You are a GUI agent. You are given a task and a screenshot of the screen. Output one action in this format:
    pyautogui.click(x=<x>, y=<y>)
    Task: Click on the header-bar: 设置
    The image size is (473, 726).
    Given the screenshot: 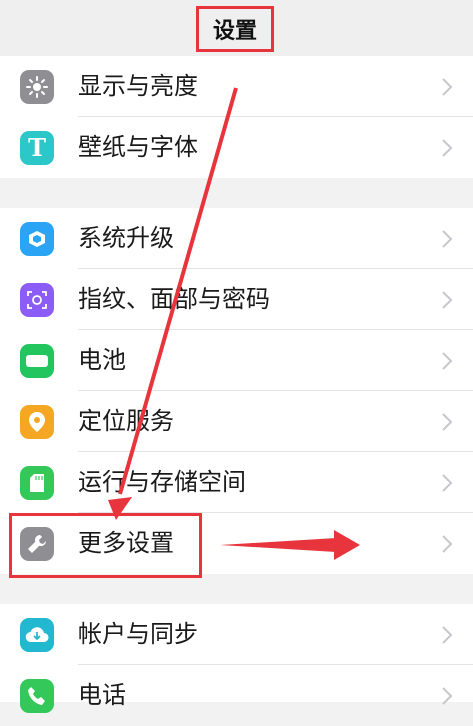 What is the action you would take?
    pyautogui.click(x=236, y=28)
    